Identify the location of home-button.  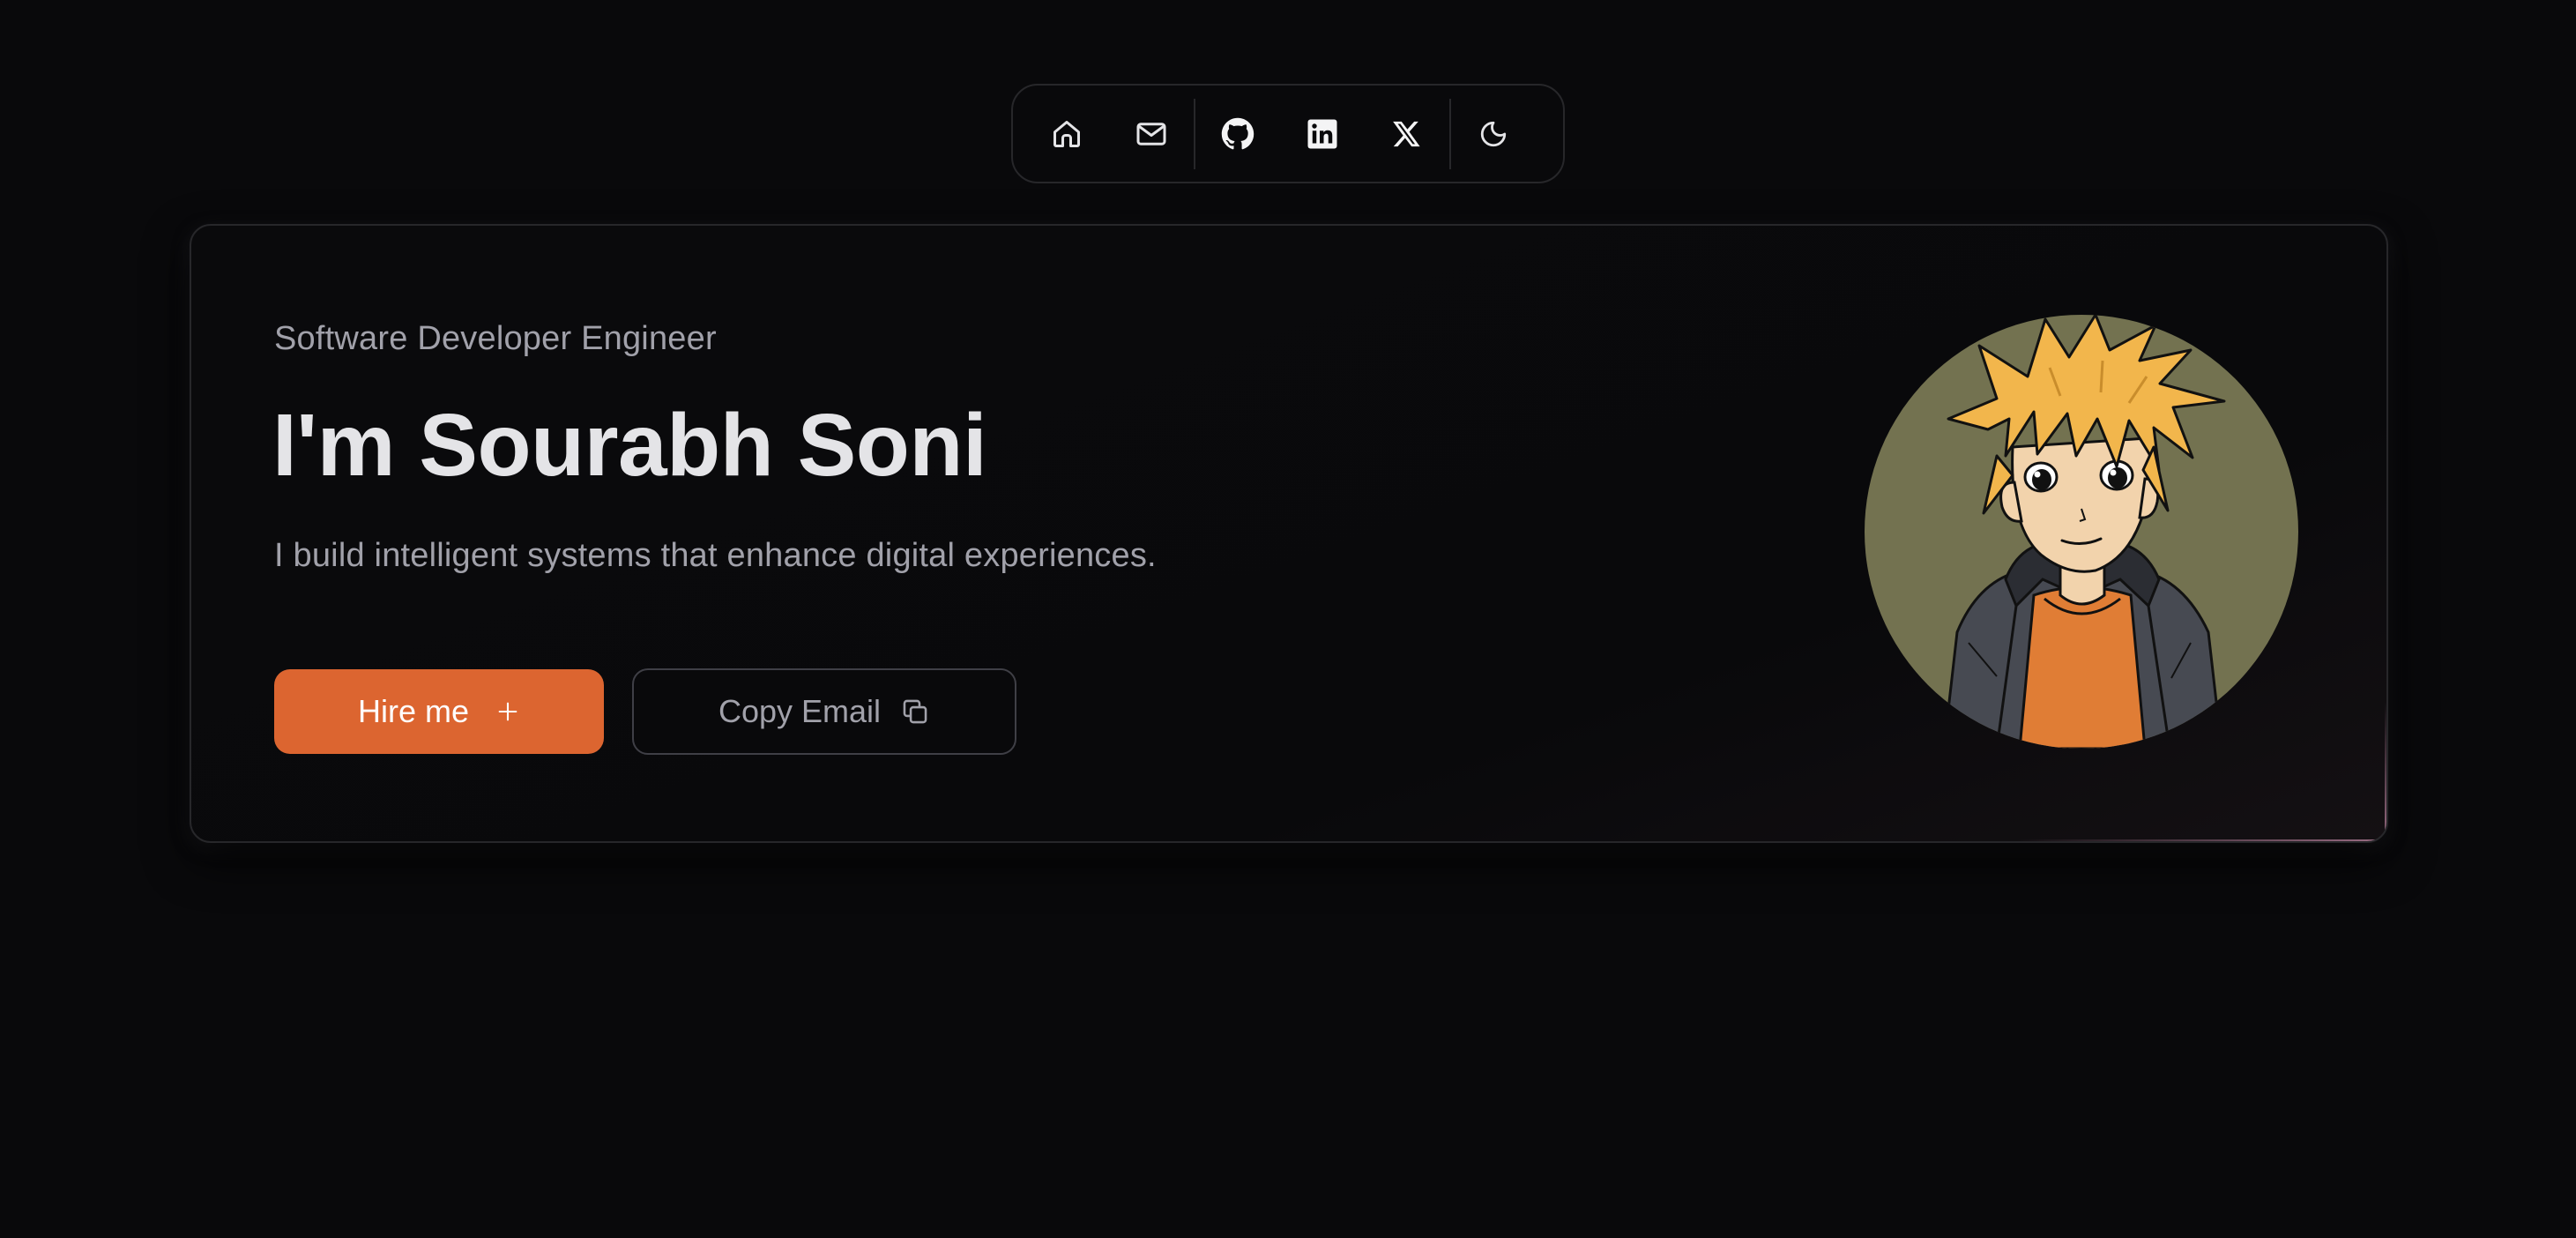
(1067, 134).